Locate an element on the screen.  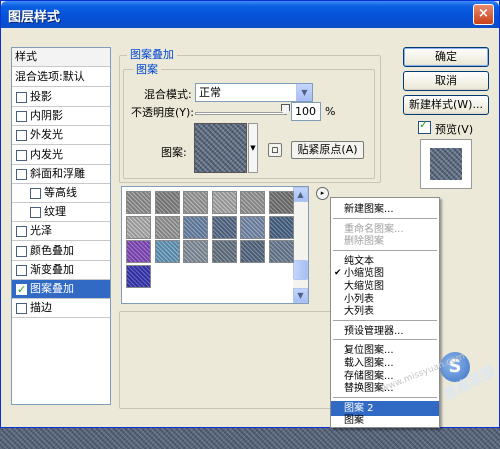
style-item-label: 纹理 is located at coordinates (55, 212).